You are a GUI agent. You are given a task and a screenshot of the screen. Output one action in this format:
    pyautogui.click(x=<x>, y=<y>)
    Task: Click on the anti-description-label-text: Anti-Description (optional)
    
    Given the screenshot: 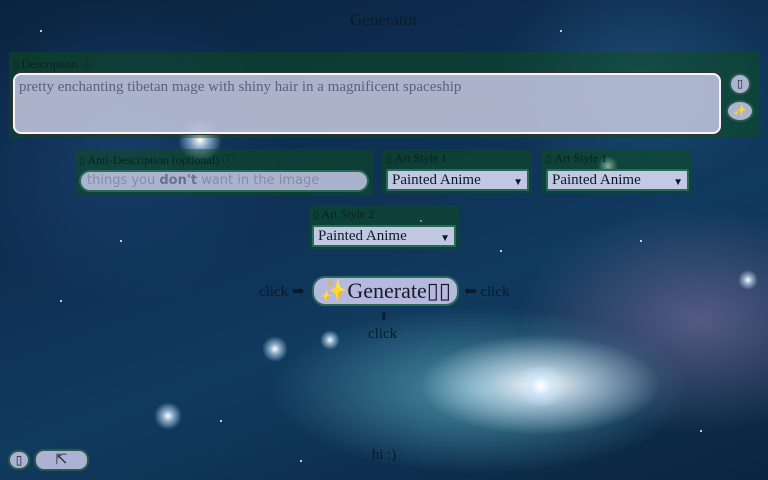 What is the action you would take?
    pyautogui.click(x=153, y=160)
    